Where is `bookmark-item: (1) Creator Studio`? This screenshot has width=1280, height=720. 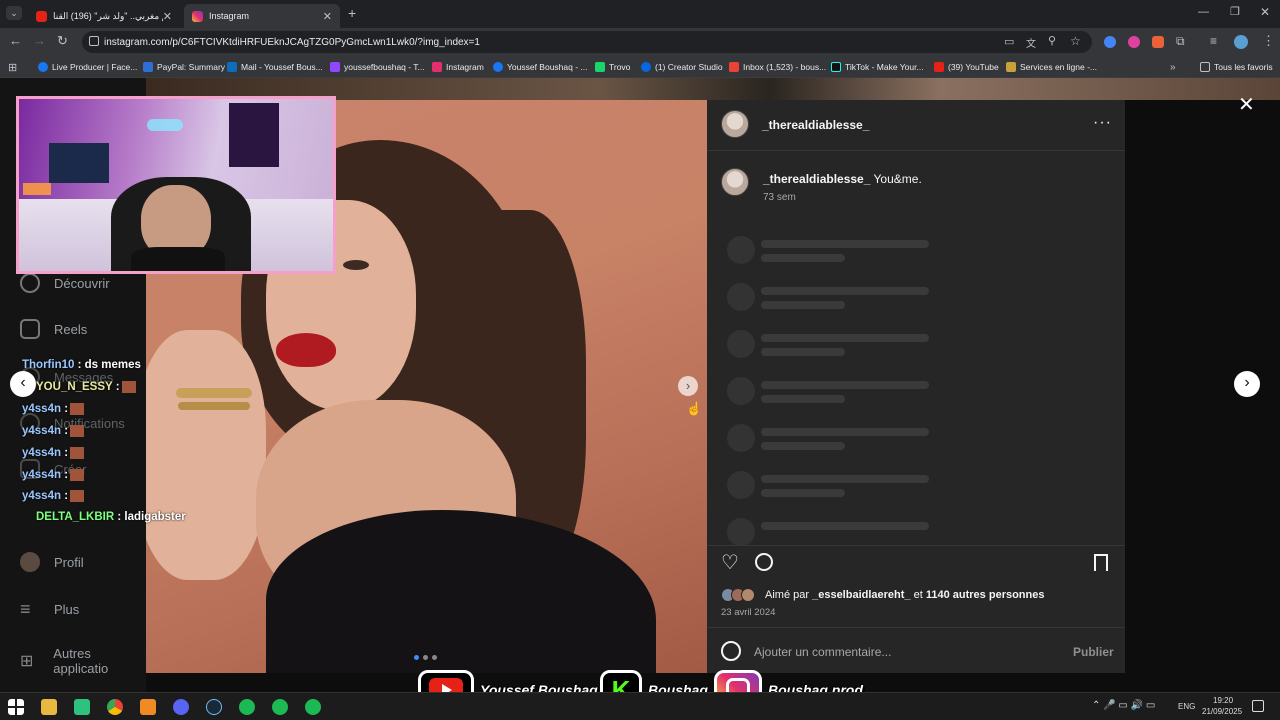 bookmark-item: (1) Creator Studio is located at coordinates (682, 67).